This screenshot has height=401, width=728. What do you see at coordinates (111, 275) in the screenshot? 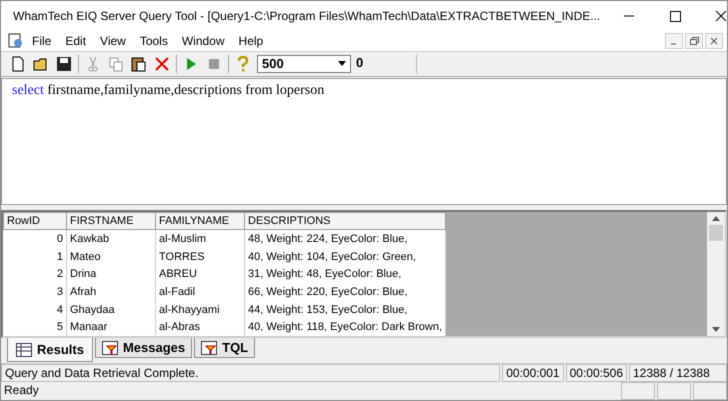
I see `table-cell: Drina` at bounding box center [111, 275].